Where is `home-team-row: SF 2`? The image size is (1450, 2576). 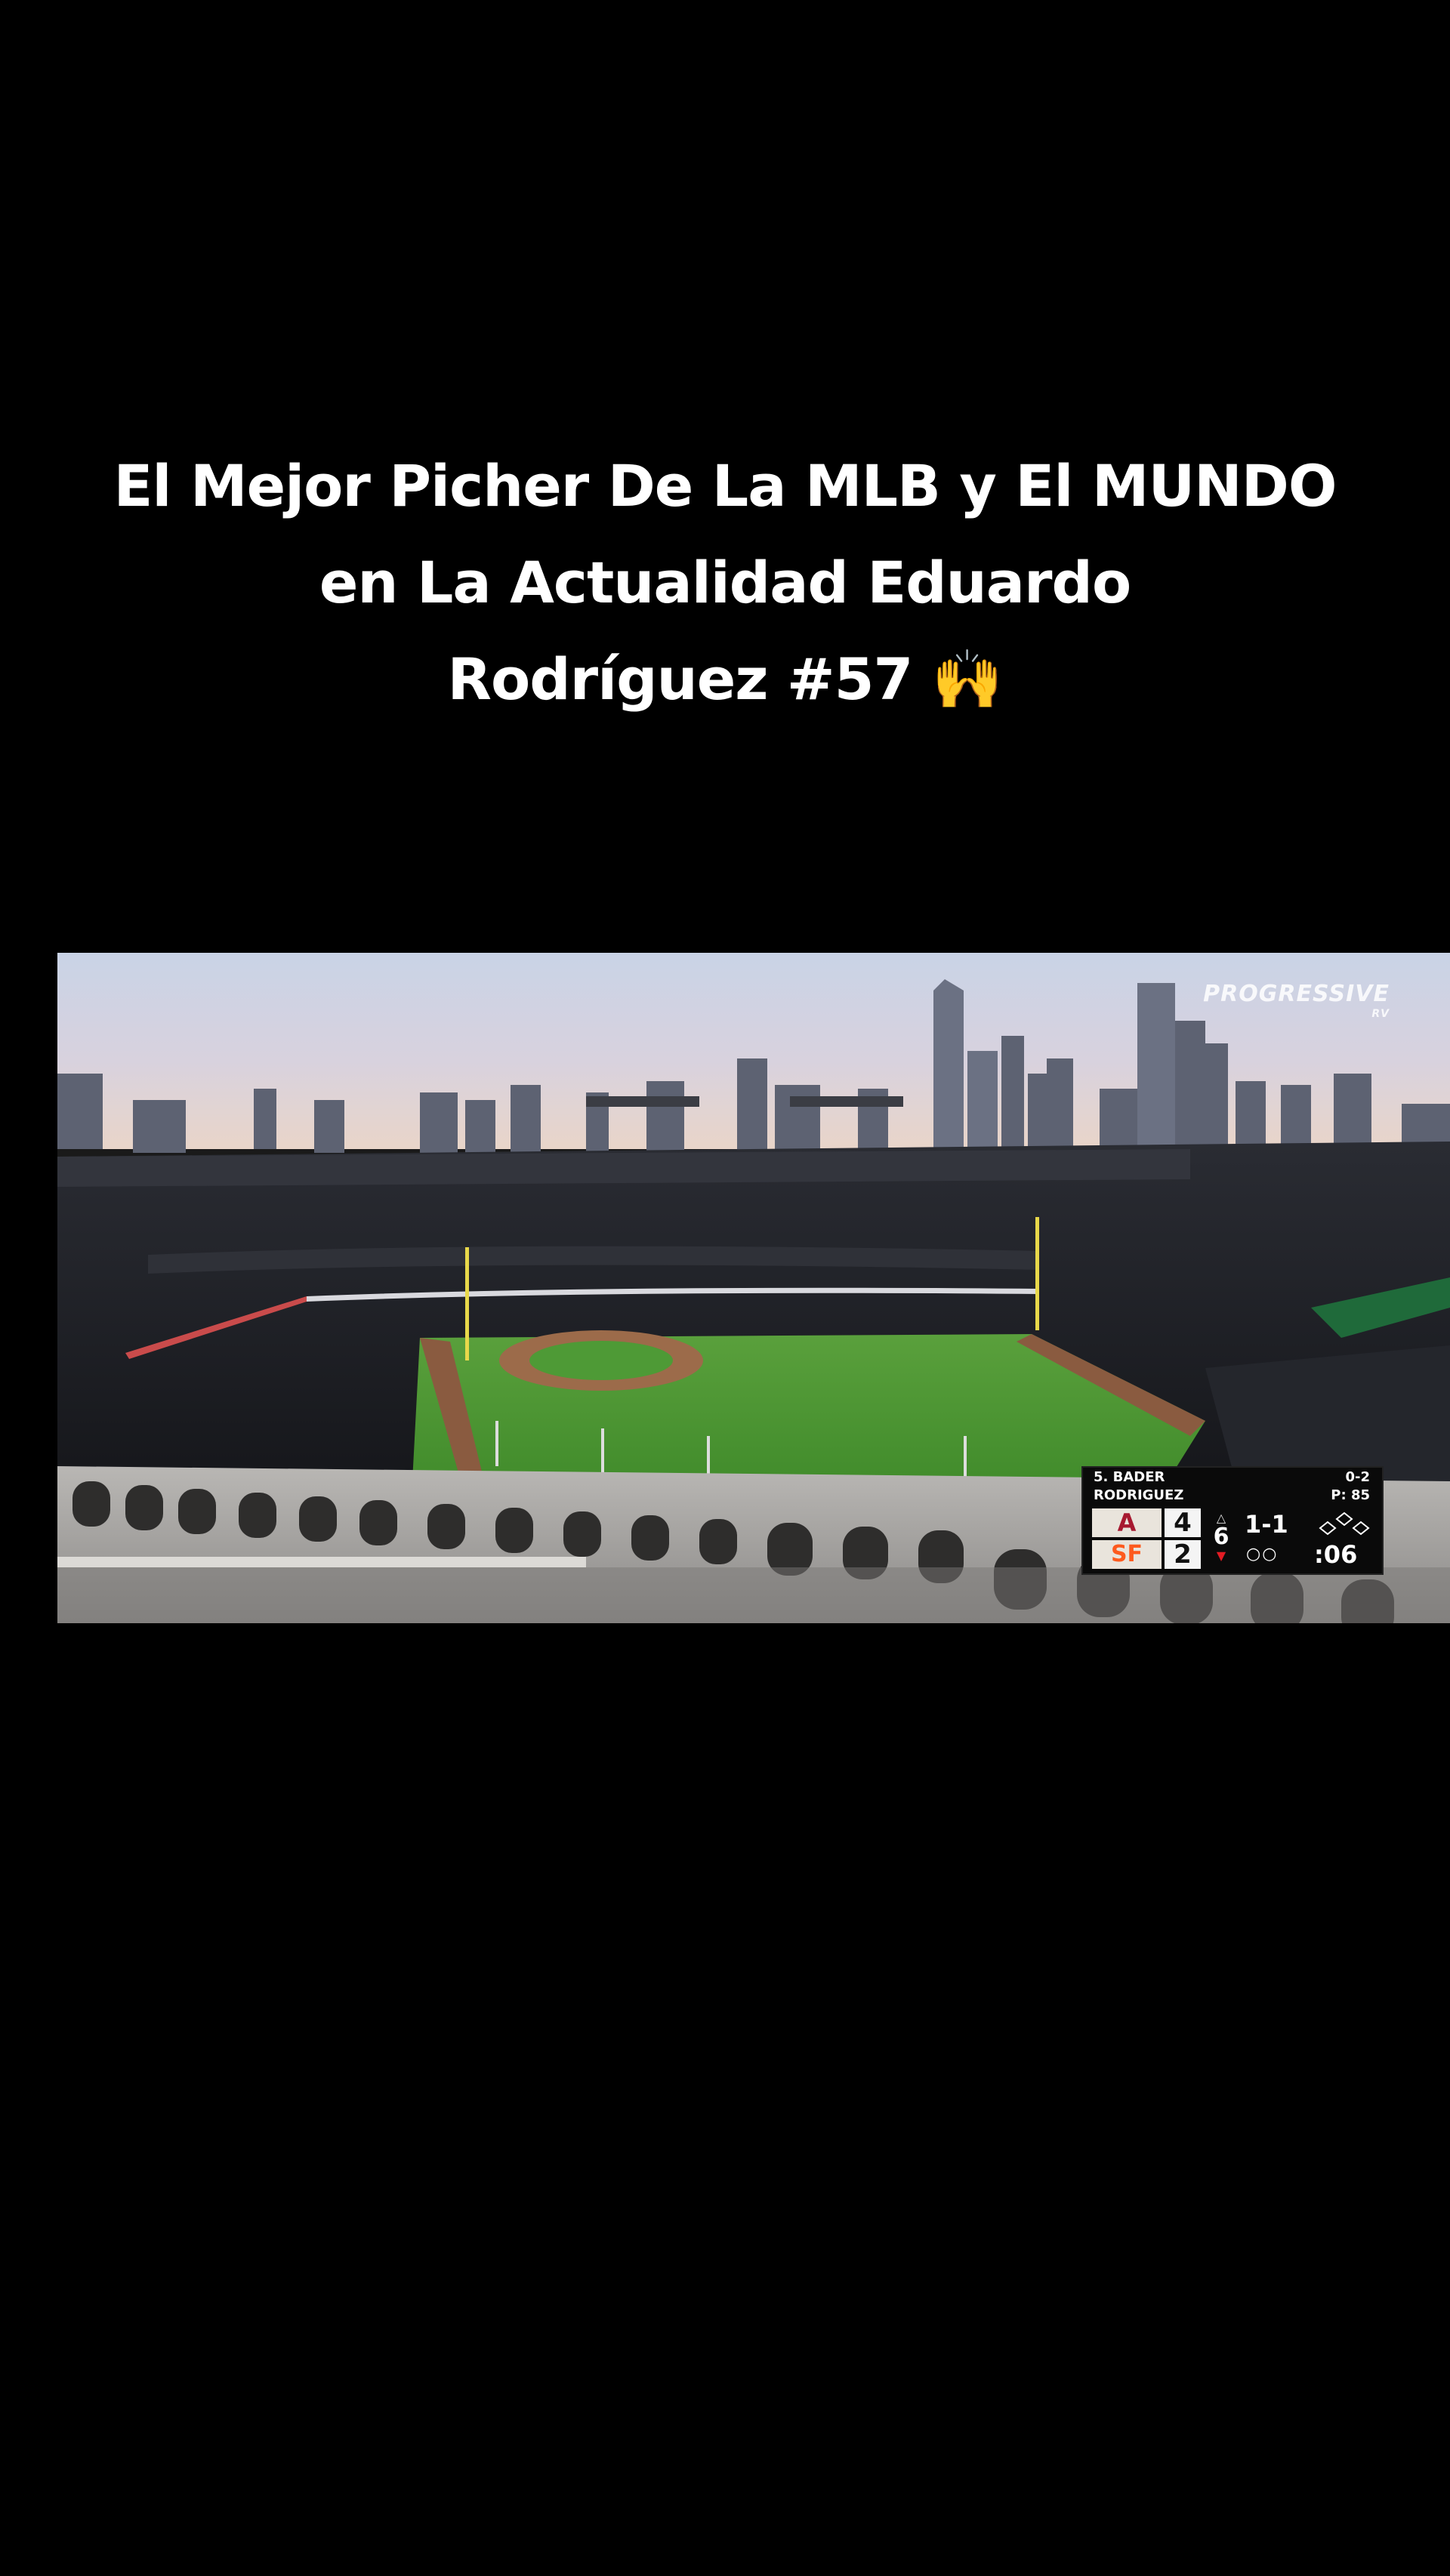
home-team-row: SF 2 is located at coordinates (1148, 1554).